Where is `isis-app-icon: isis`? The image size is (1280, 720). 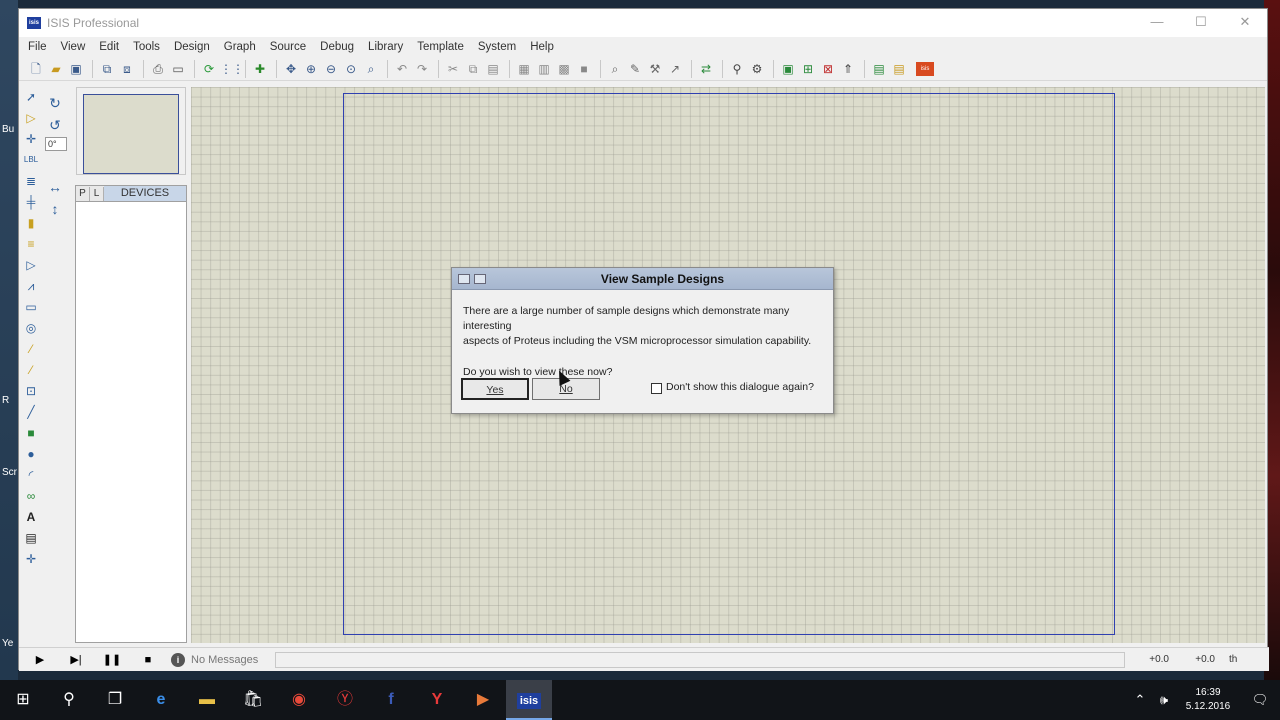
isis-app-icon: isis is located at coordinates (34, 23).